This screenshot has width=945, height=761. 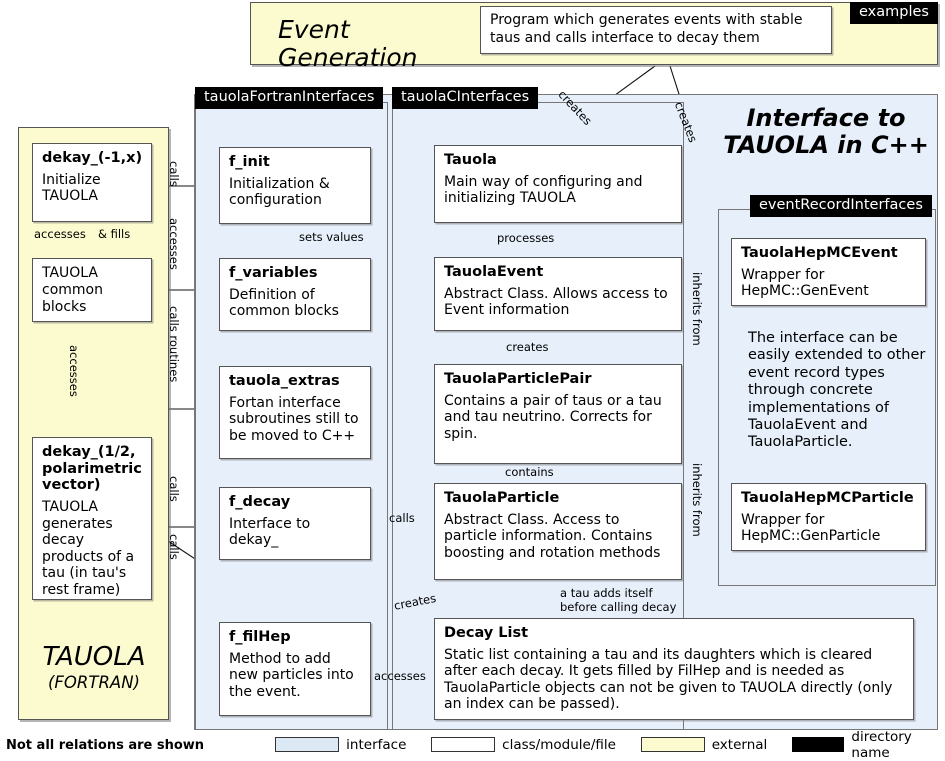 What do you see at coordinates (114, 234) in the screenshot?
I see `edge-label-and-fills: & fills` at bounding box center [114, 234].